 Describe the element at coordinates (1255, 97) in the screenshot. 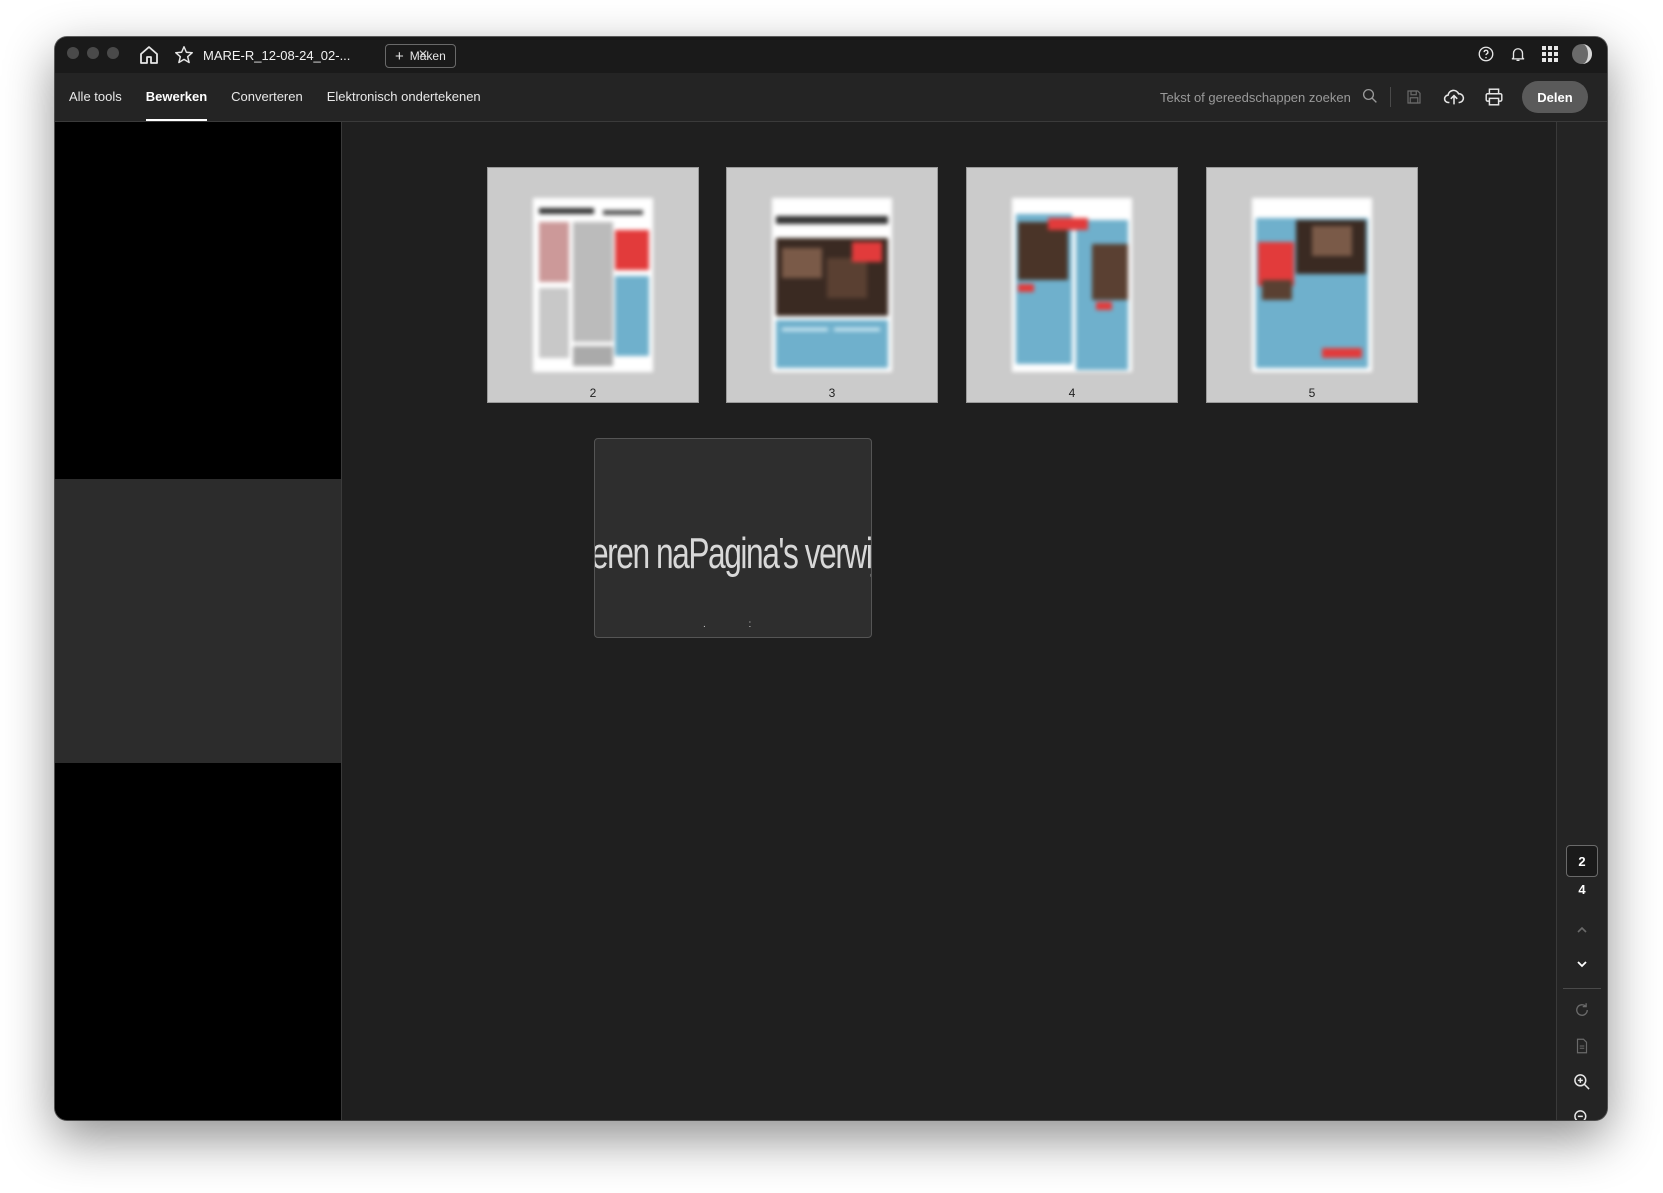

I see `search-placeholder: Tekst of gereedschappen zoeken` at that location.